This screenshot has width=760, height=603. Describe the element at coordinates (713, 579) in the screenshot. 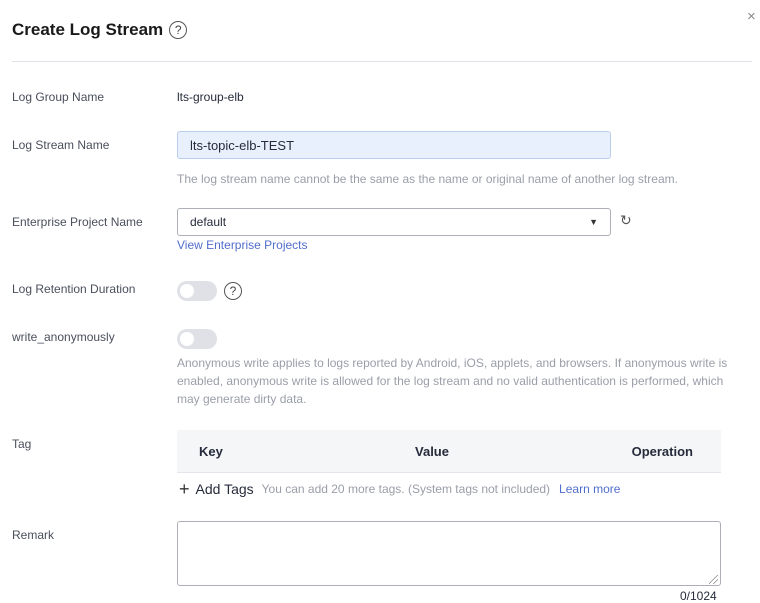

I see `resize-grip-icon` at that location.